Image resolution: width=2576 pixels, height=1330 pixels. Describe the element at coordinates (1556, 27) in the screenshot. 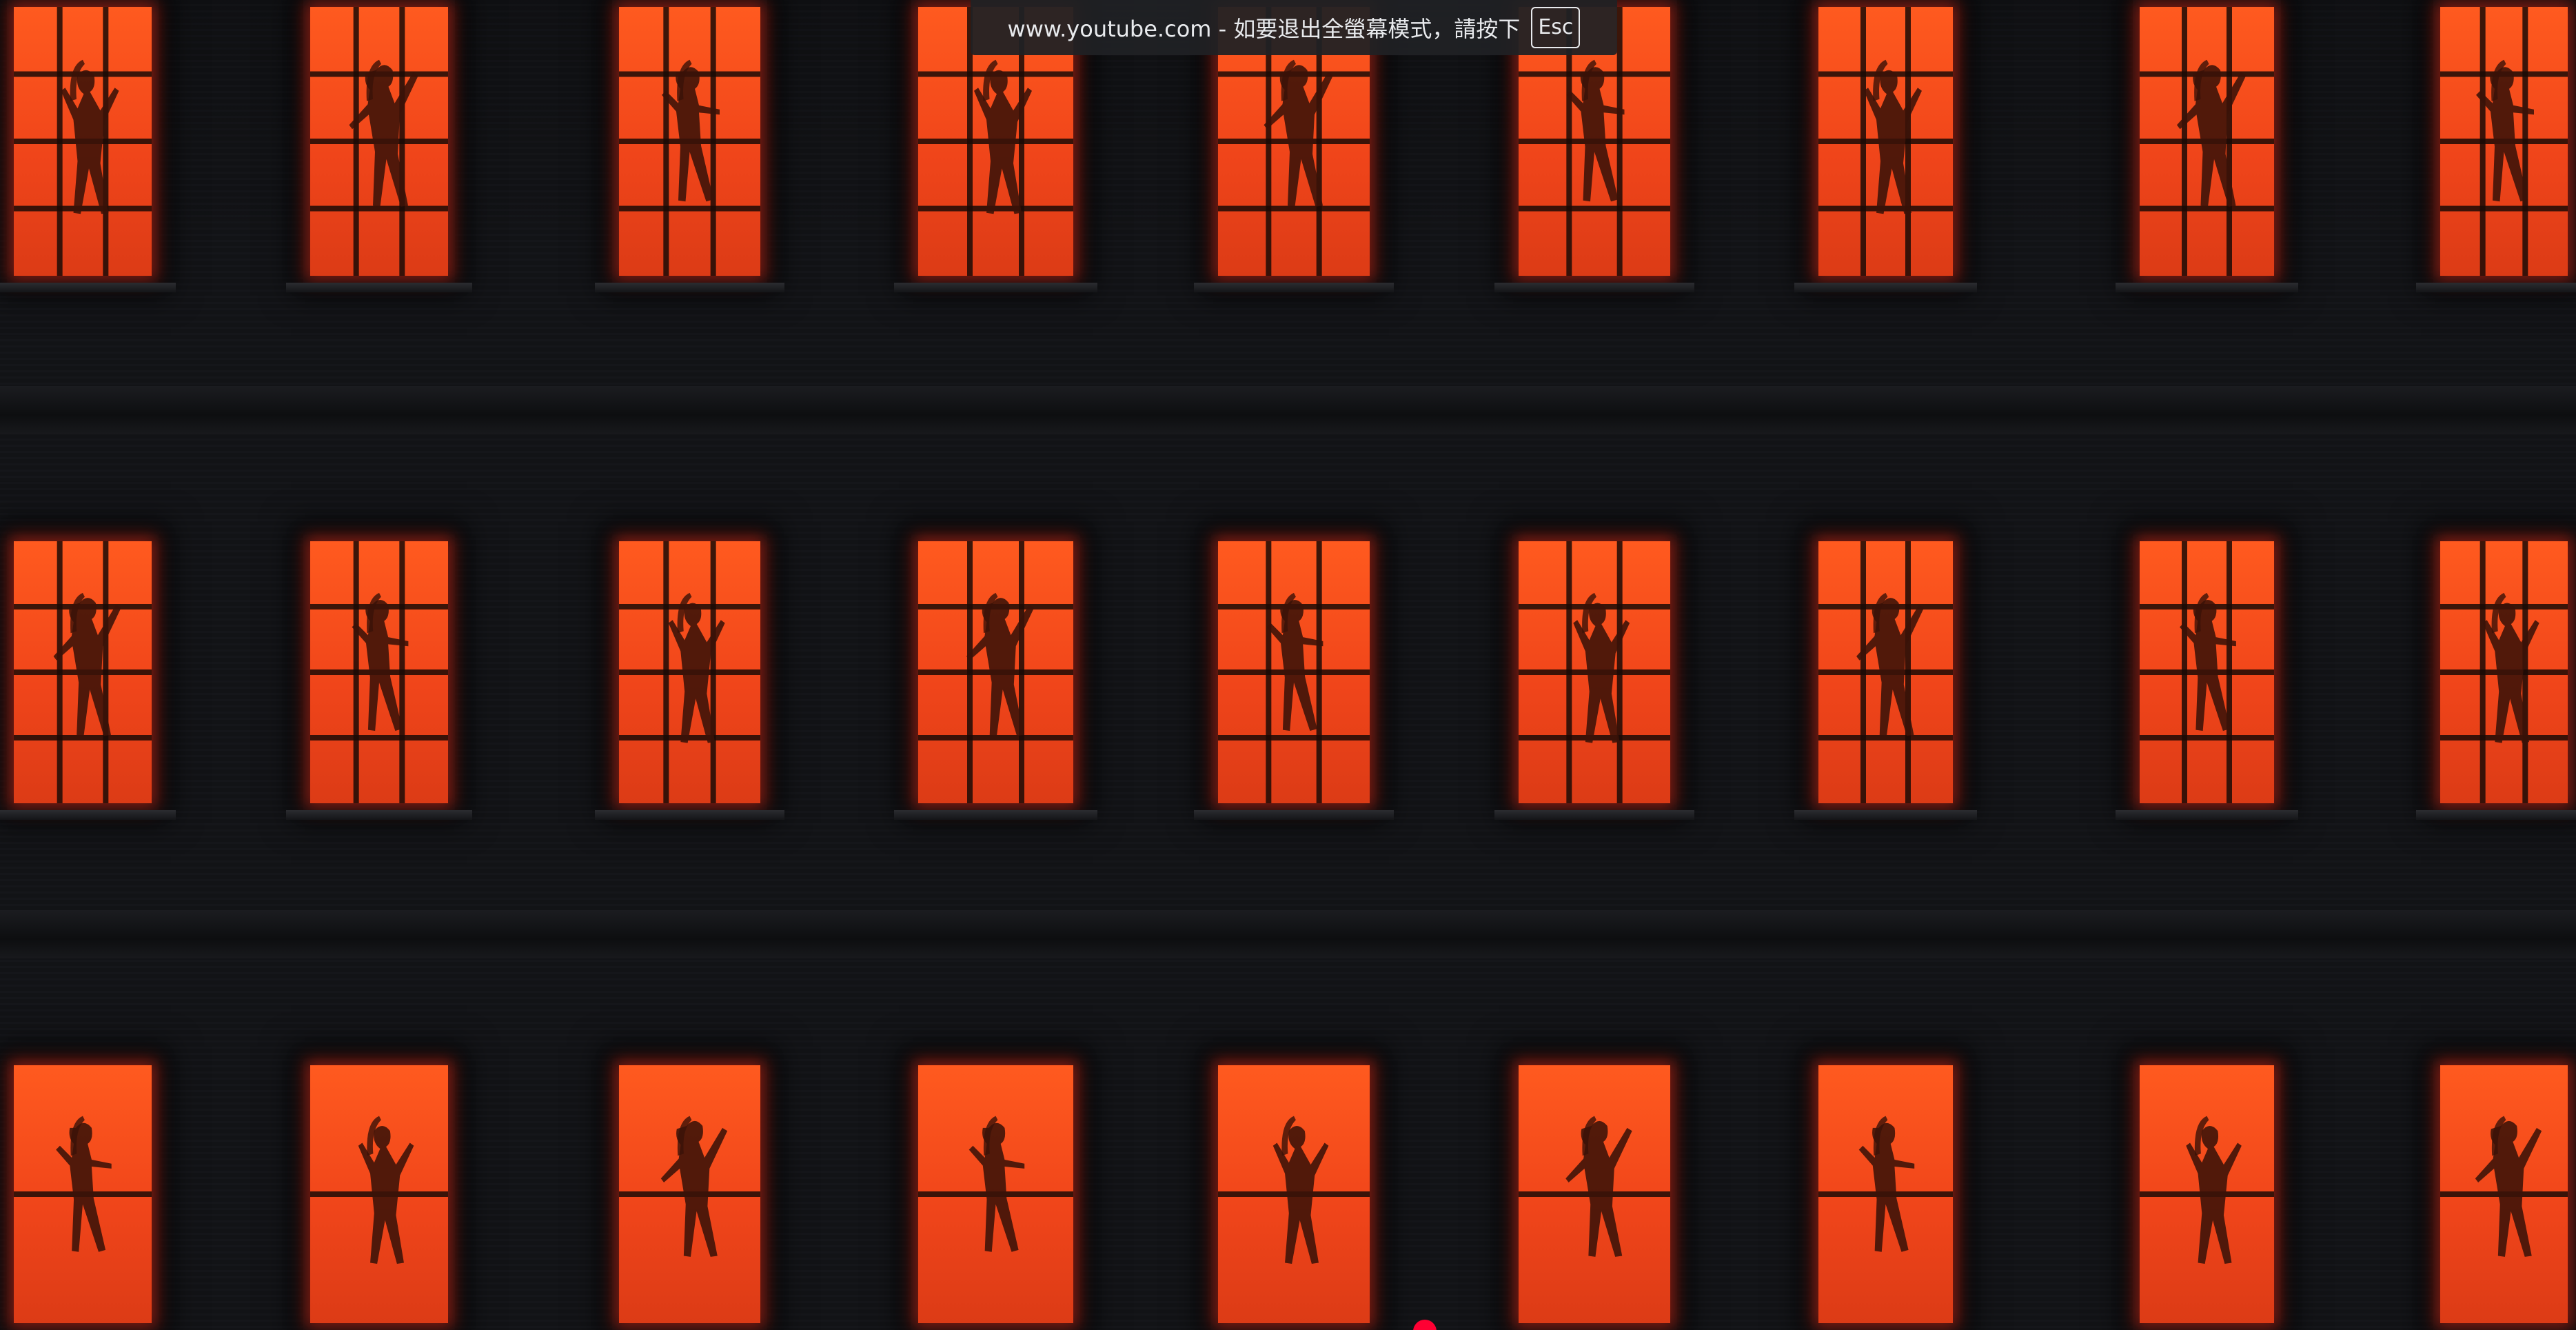

I see `esc-key-hint: Esc` at that location.